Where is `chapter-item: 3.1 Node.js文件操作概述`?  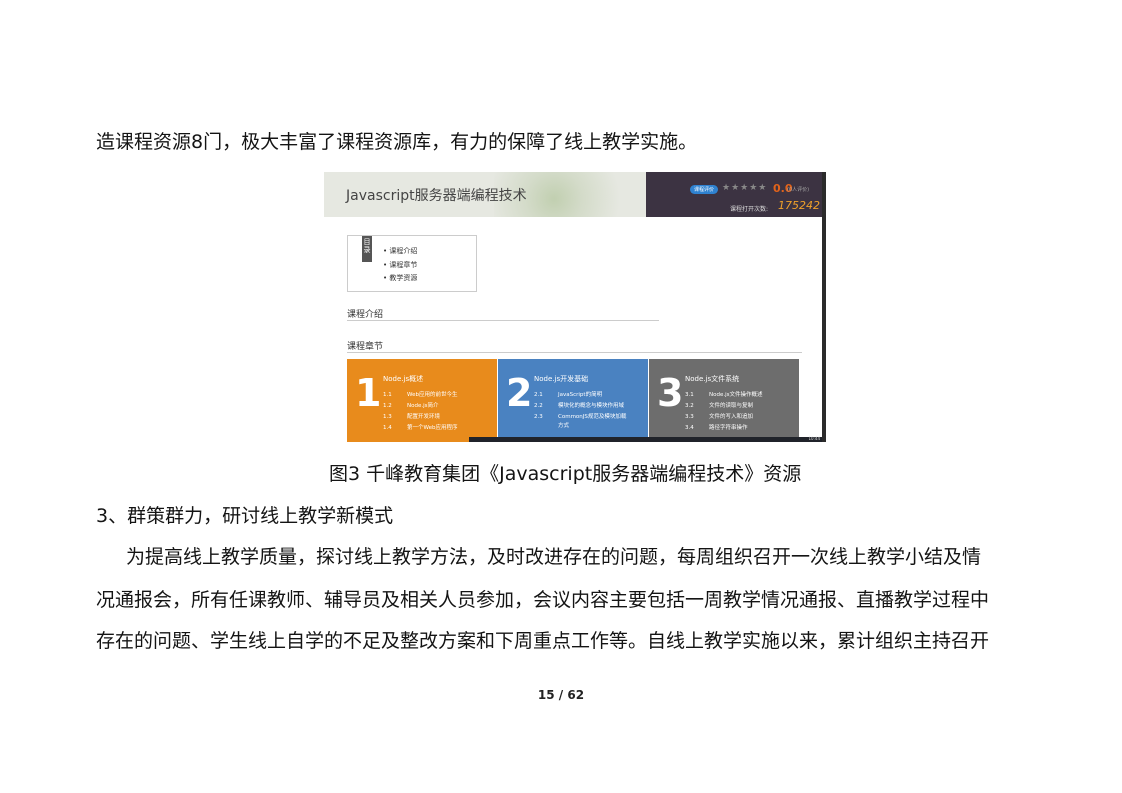 chapter-item: 3.1 Node.js文件操作概述 is located at coordinates (724, 394).